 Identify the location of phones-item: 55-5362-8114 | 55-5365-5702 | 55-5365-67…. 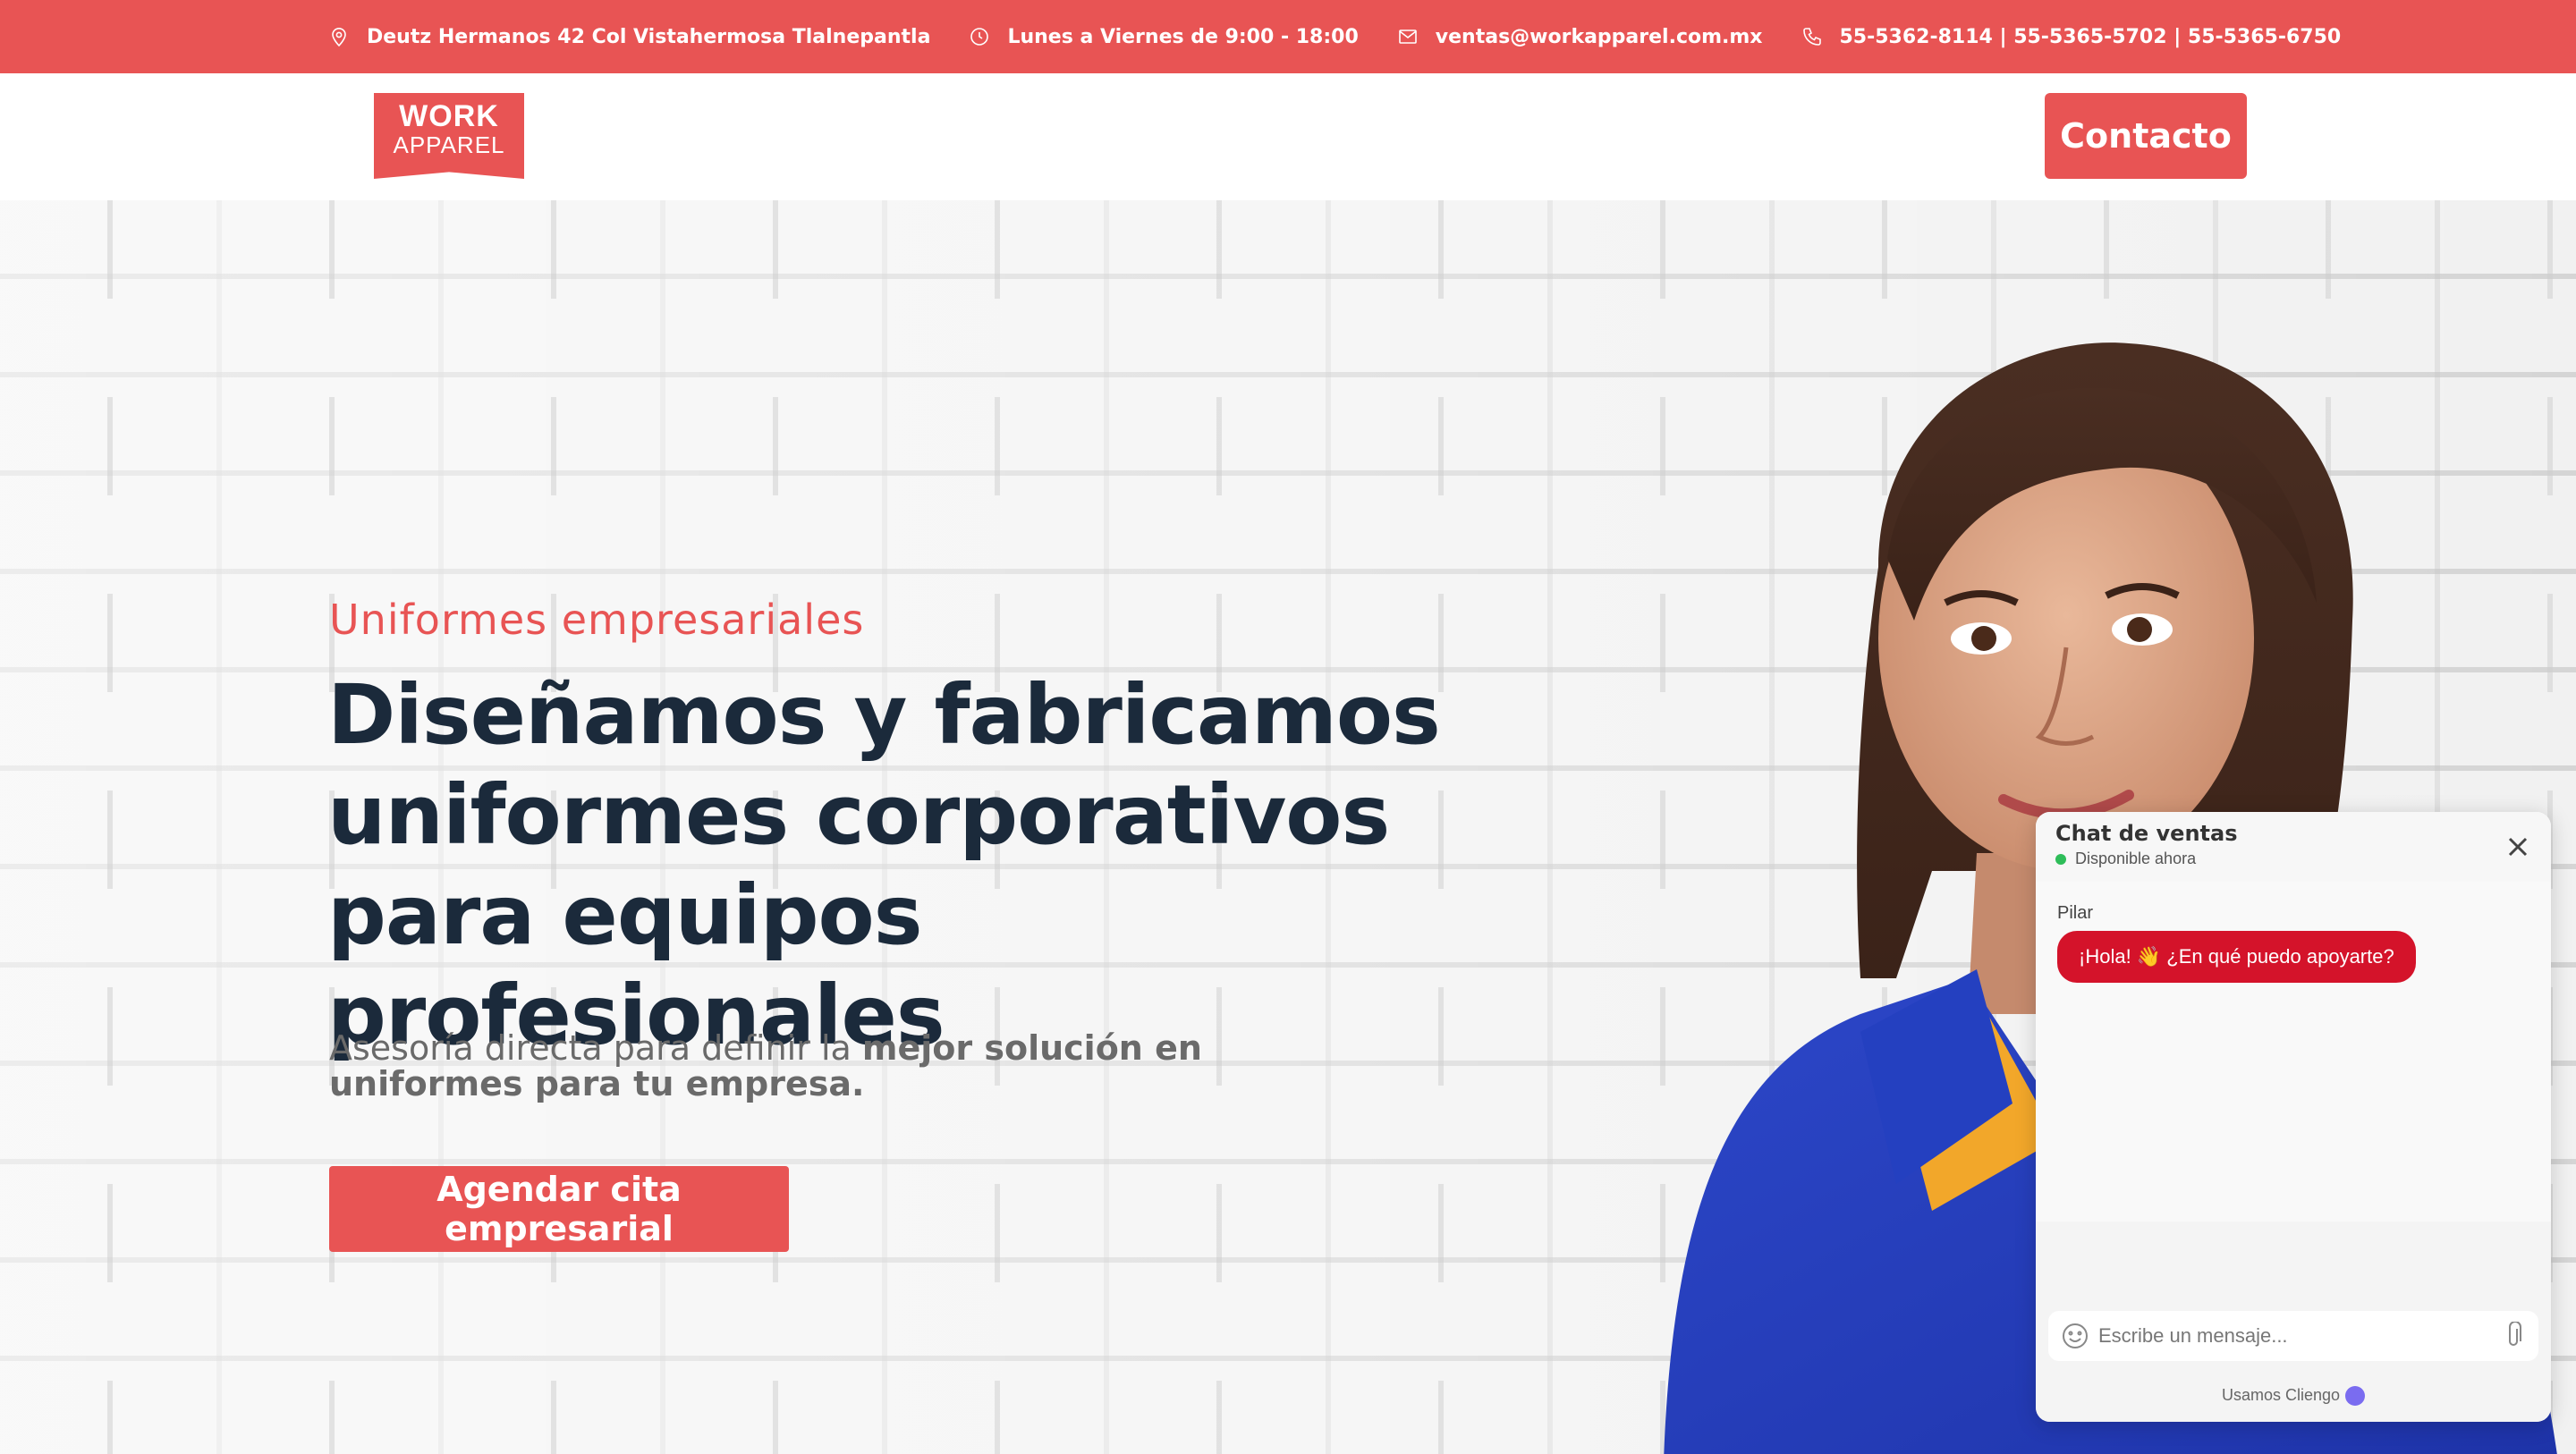
(2071, 37).